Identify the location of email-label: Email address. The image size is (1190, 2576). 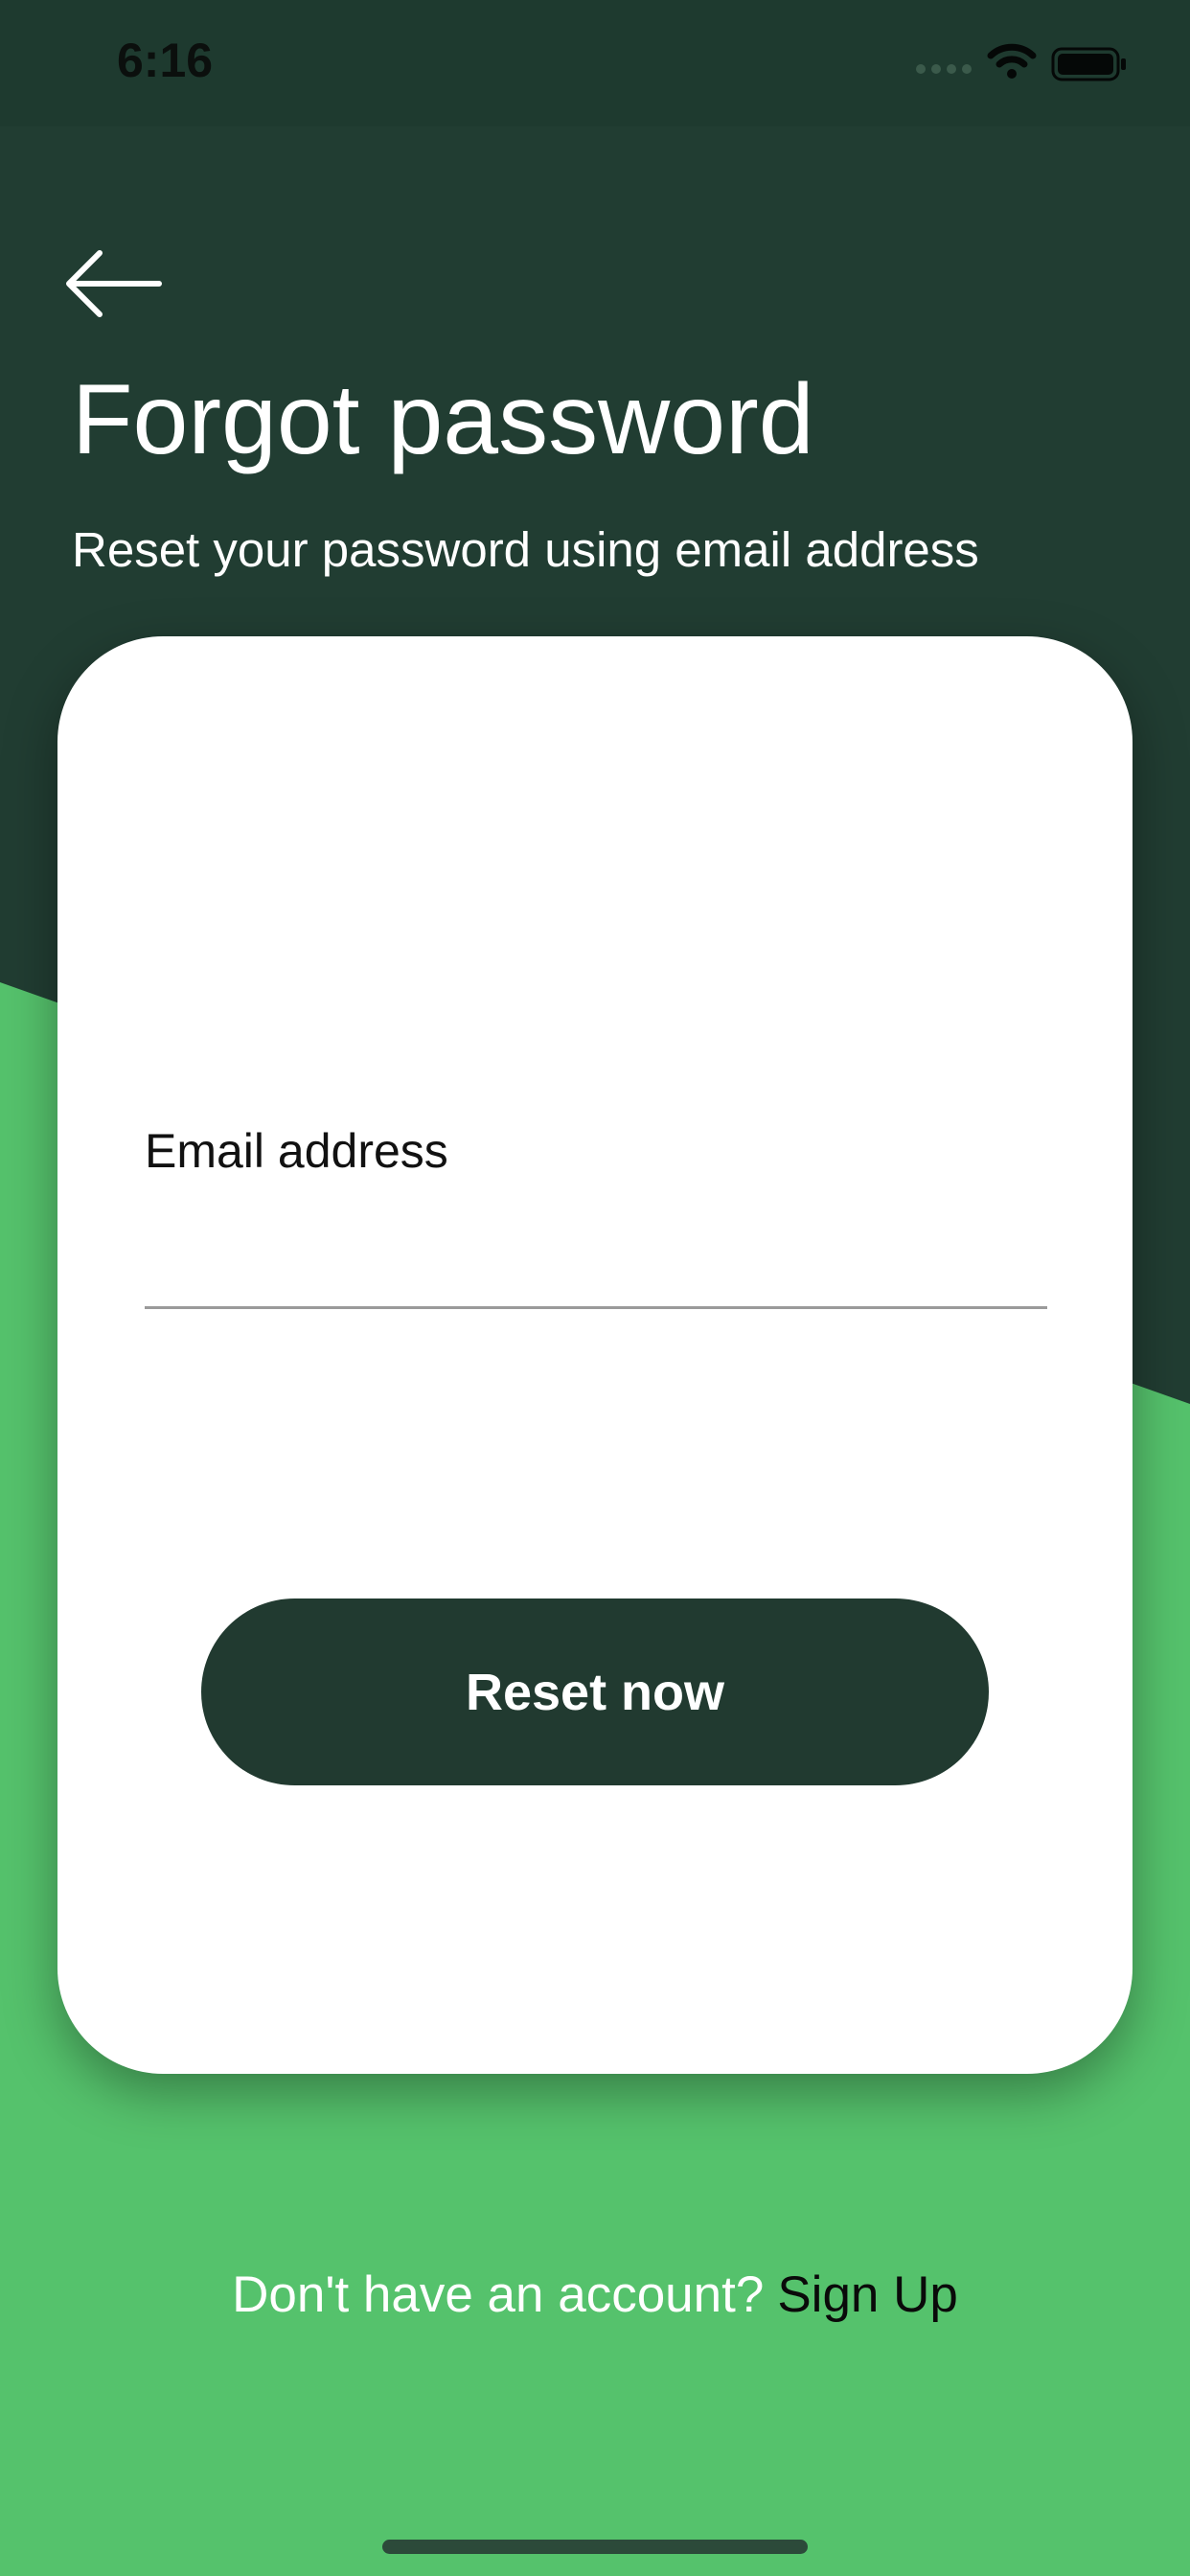
(296, 1151).